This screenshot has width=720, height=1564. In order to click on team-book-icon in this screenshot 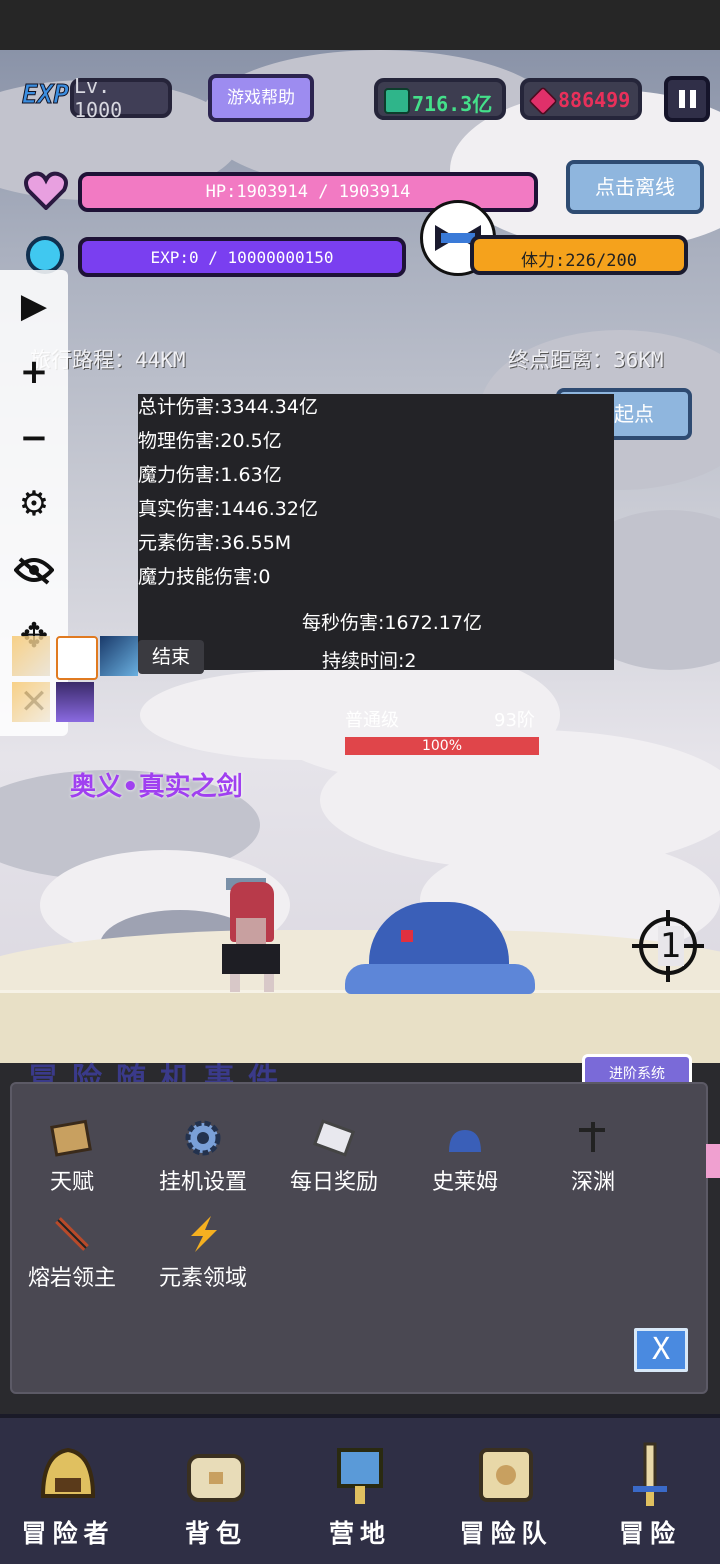, I will do `click(506, 1475)`.